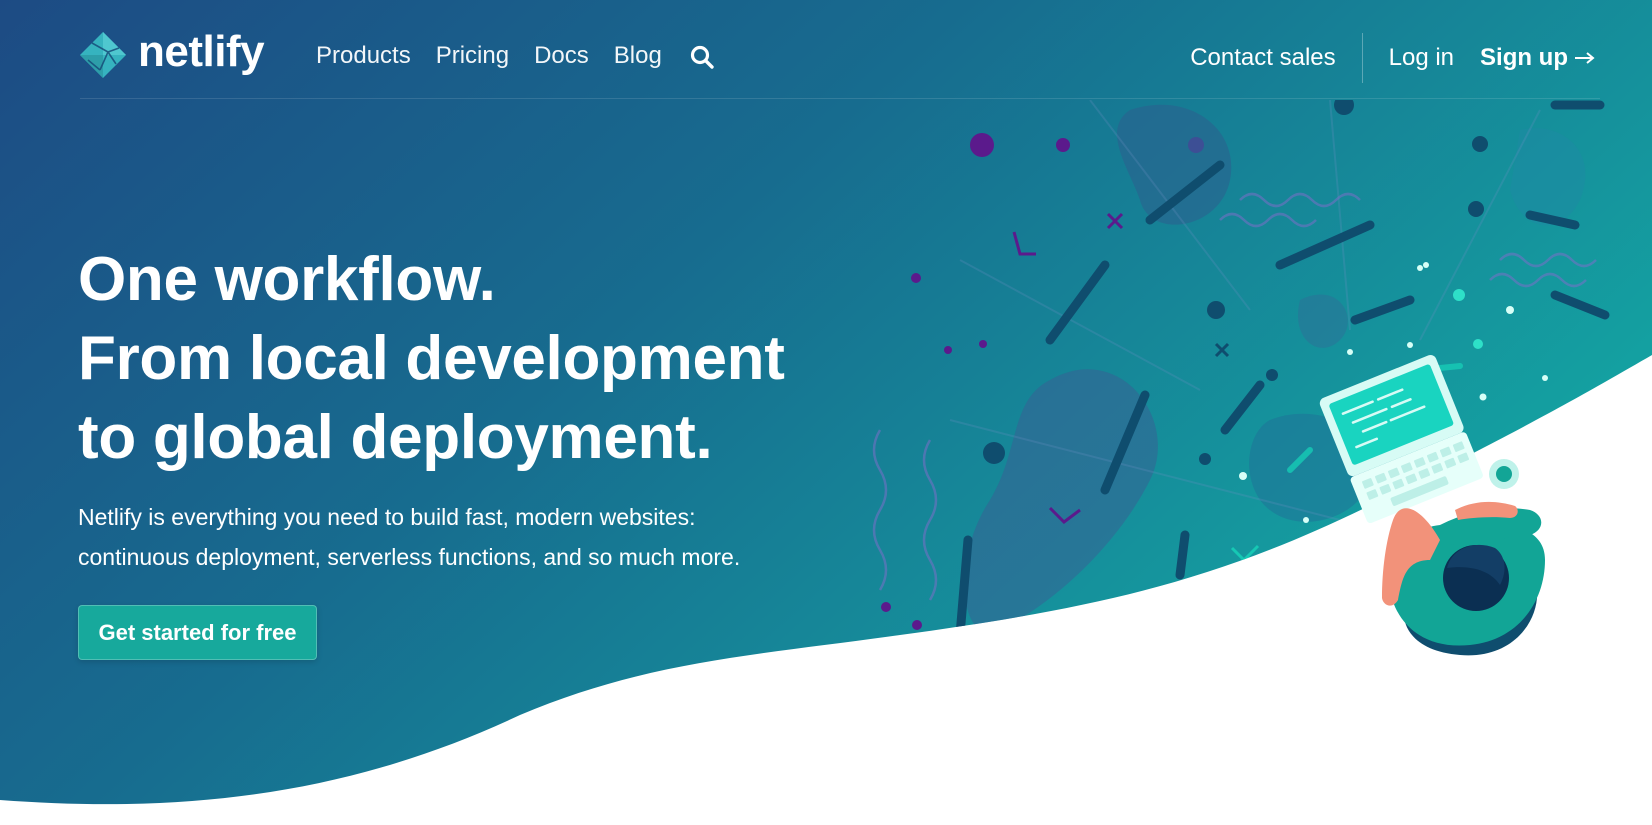  I want to click on account-nav: Contact sales Log in Sign up, so click(1393, 58).